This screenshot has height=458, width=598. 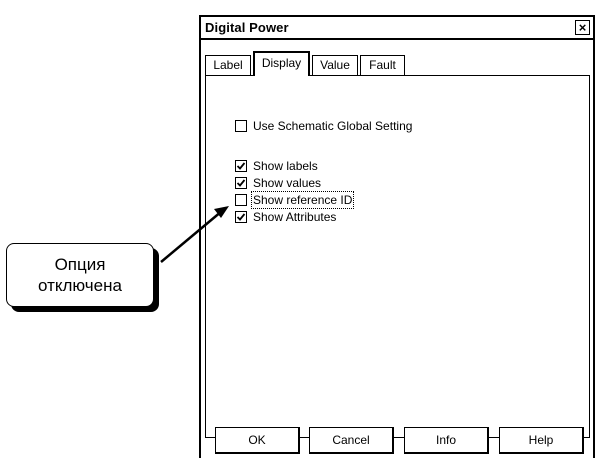 I want to click on callout-box: Опция отключена, so click(x=80, y=275).